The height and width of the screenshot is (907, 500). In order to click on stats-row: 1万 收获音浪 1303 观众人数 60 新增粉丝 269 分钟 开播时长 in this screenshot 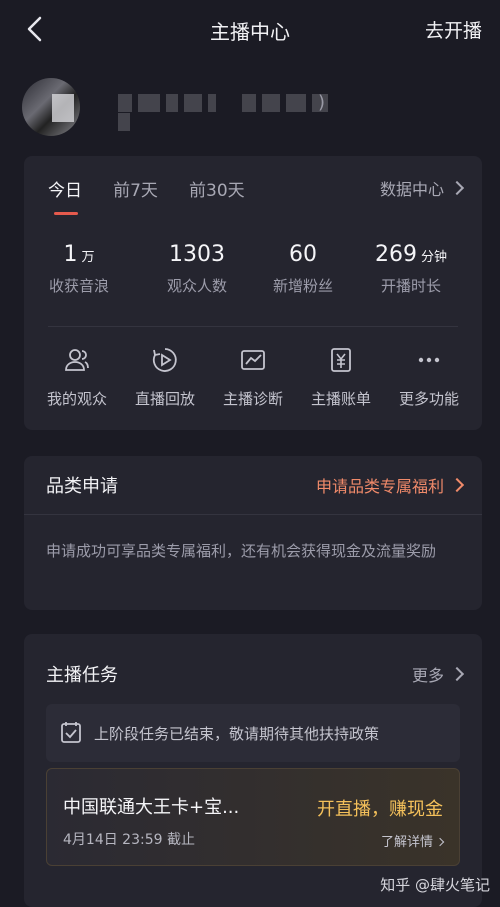, I will do `click(253, 272)`.